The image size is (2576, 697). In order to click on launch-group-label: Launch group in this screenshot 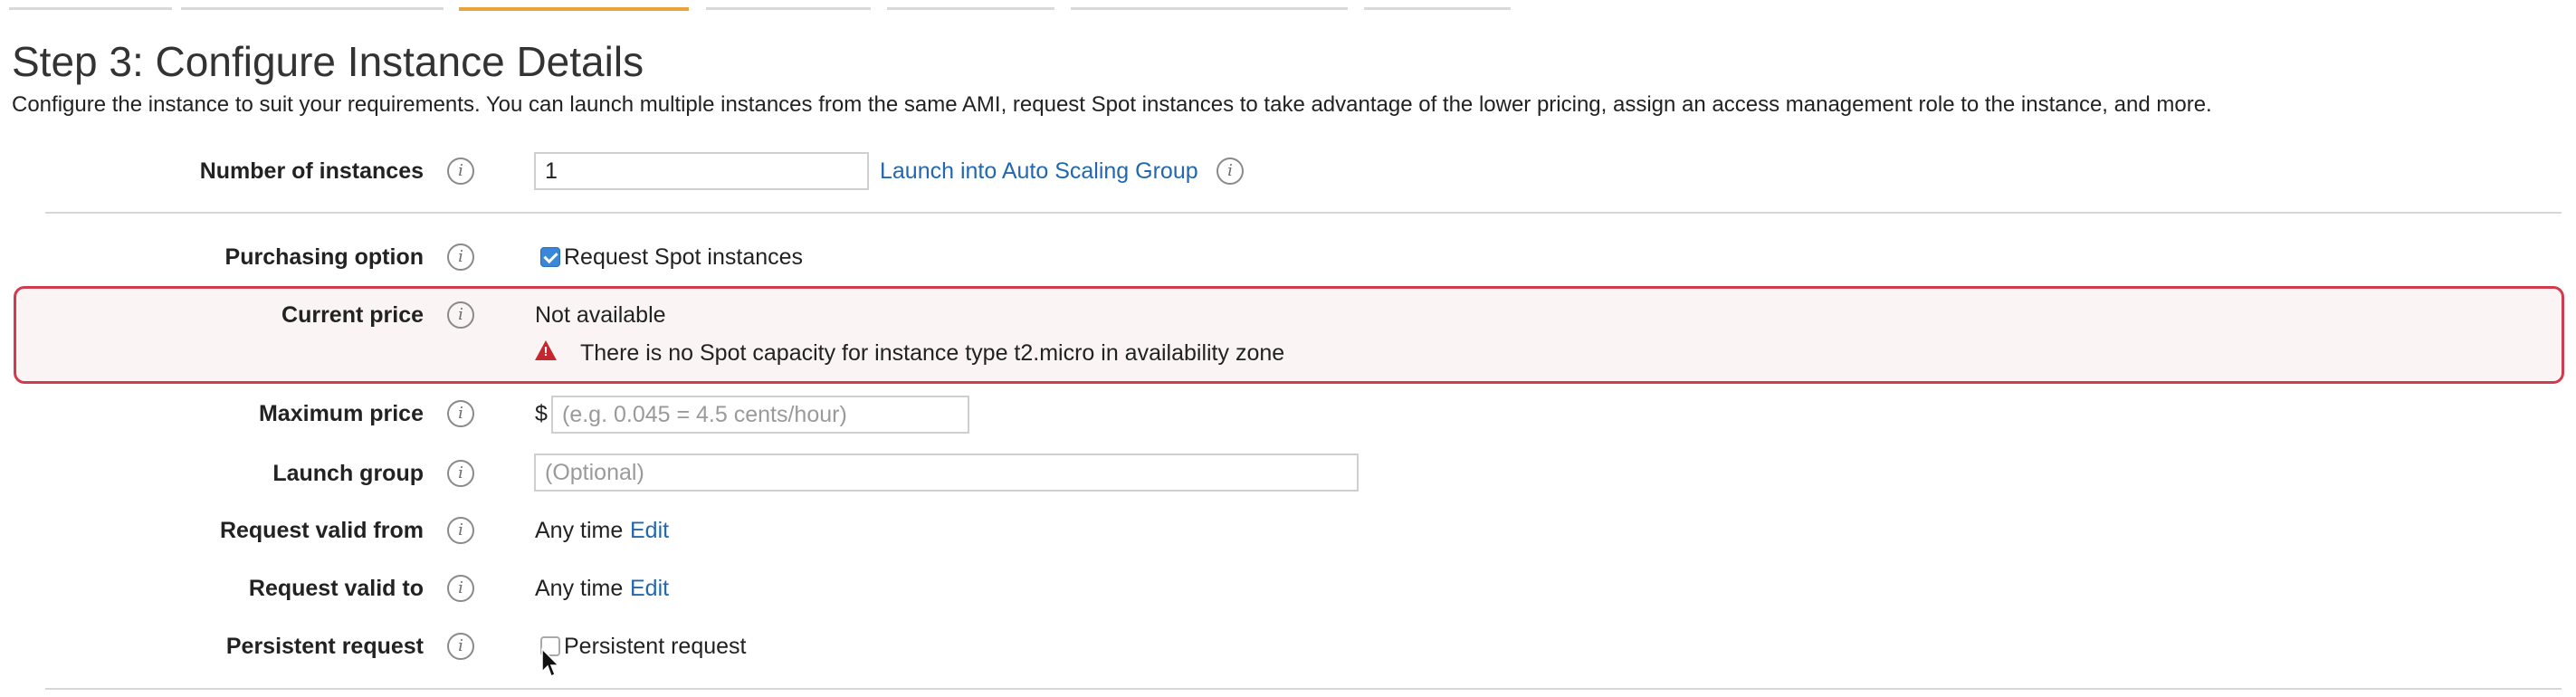, I will do `click(348, 474)`.